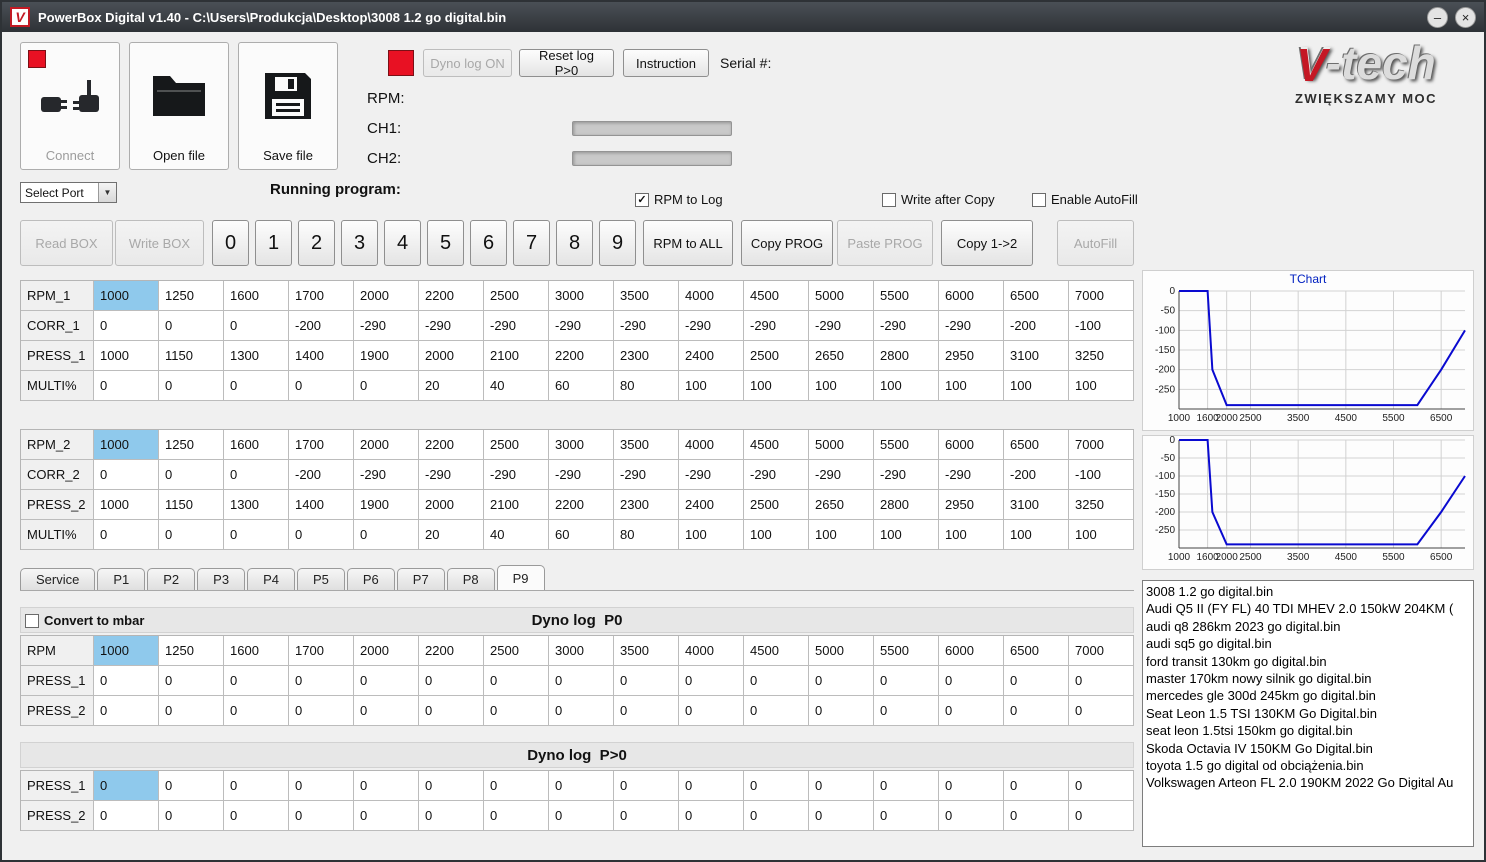 The height and width of the screenshot is (862, 1486). I want to click on grid-cell: 3250, so click(1101, 356).